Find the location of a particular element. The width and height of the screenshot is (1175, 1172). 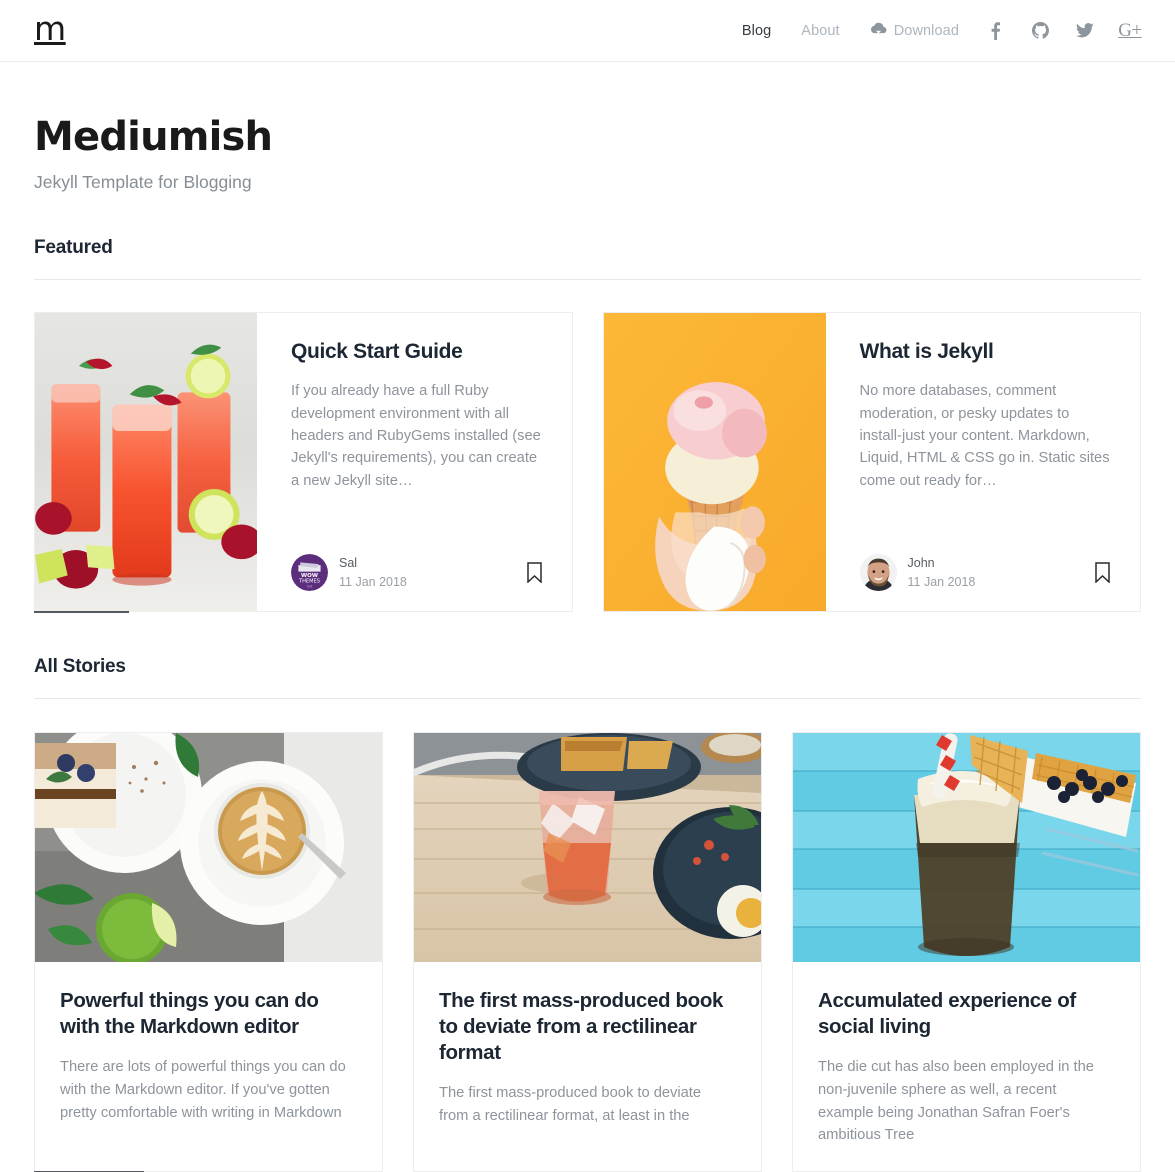

top-navbar: m Blog About Download G+ is located at coordinates (587, 31).